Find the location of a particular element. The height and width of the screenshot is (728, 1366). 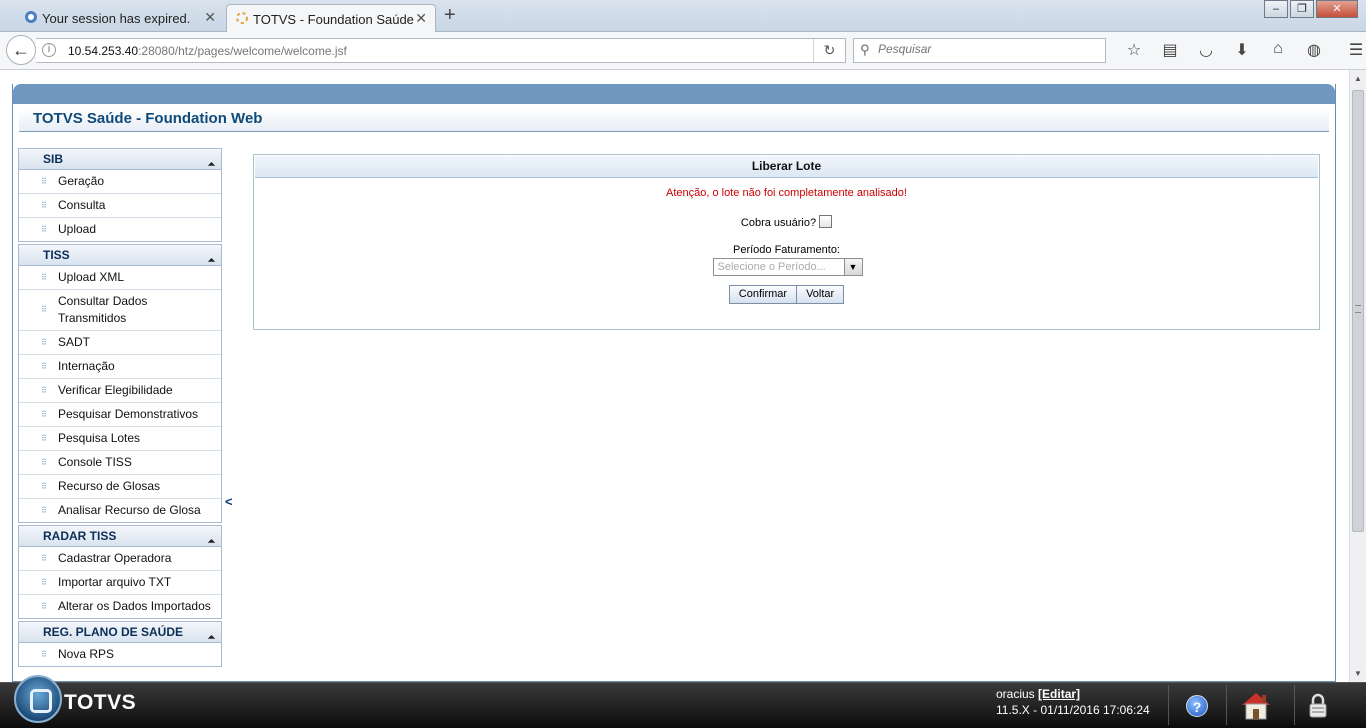

search-input is located at coordinates (988, 49).